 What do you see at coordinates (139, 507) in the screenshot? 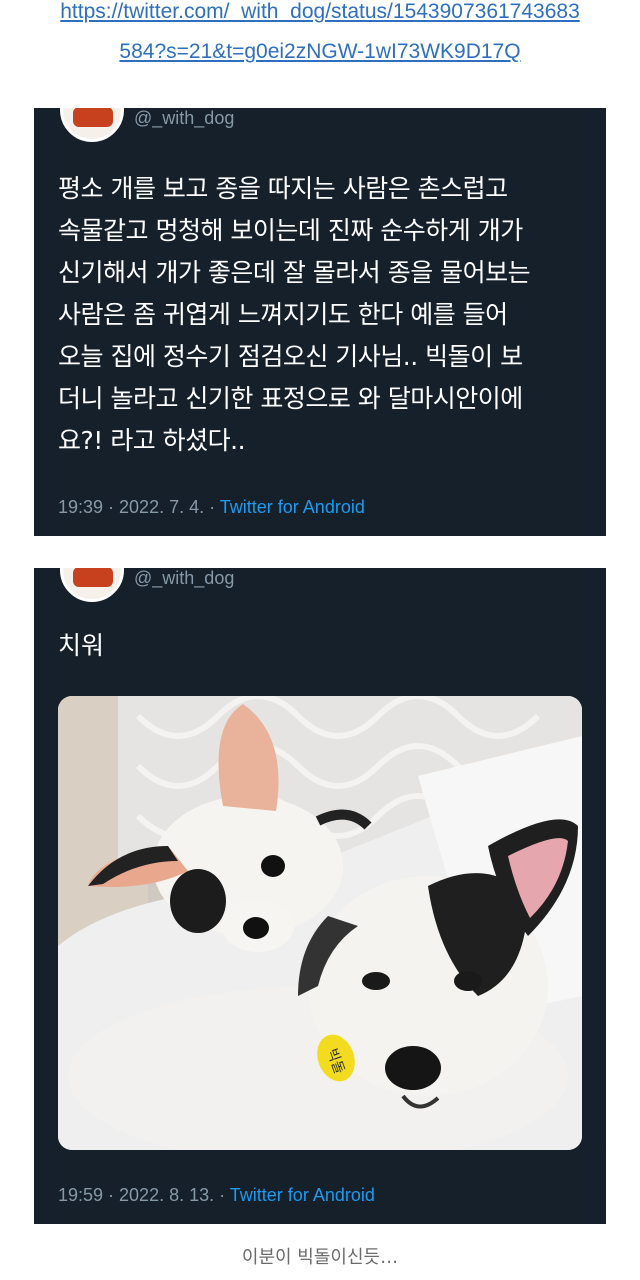
I see `tweet-timestamp: 19:39 · 2022. 7. 4. ·` at bounding box center [139, 507].